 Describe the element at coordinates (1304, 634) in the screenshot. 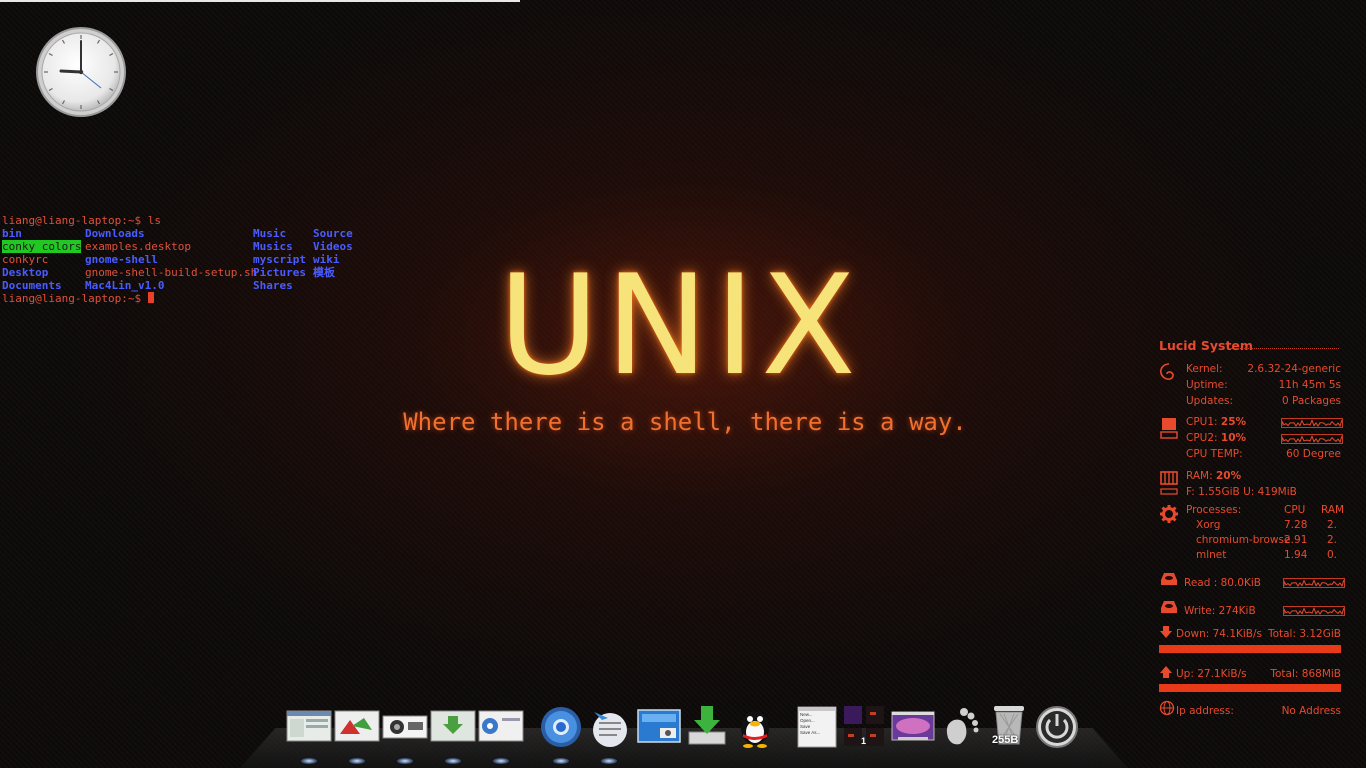

I see `down-total: Total: 3.12GiB` at that location.